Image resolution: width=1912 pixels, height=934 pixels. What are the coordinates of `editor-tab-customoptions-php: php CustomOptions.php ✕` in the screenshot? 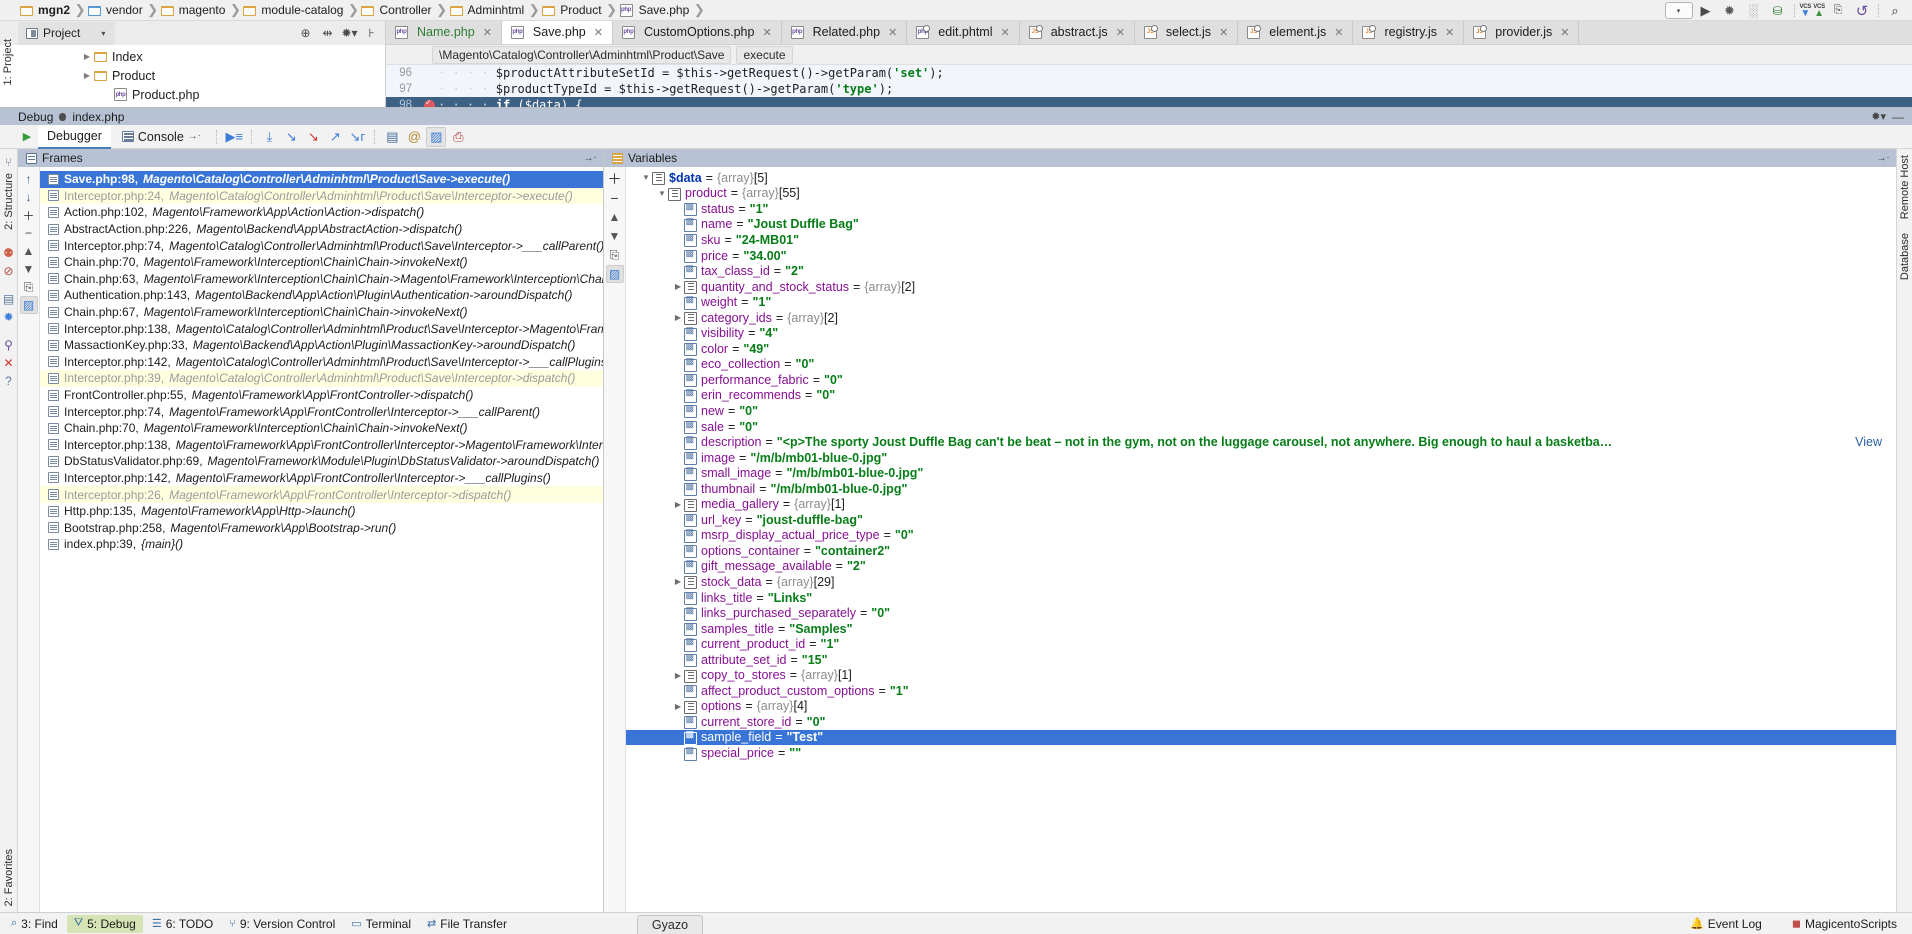 It's located at (697, 32).